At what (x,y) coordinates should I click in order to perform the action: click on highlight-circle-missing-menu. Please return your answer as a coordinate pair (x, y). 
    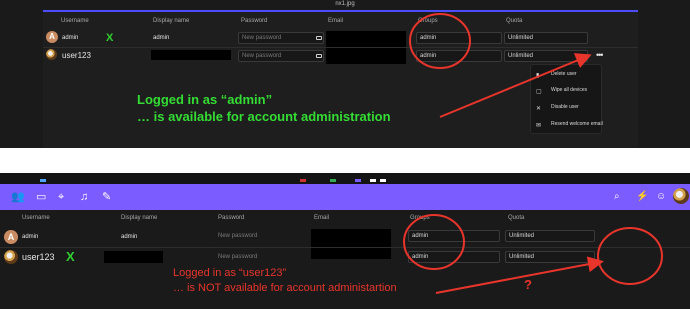
    Looking at the image, I should click on (630, 256).